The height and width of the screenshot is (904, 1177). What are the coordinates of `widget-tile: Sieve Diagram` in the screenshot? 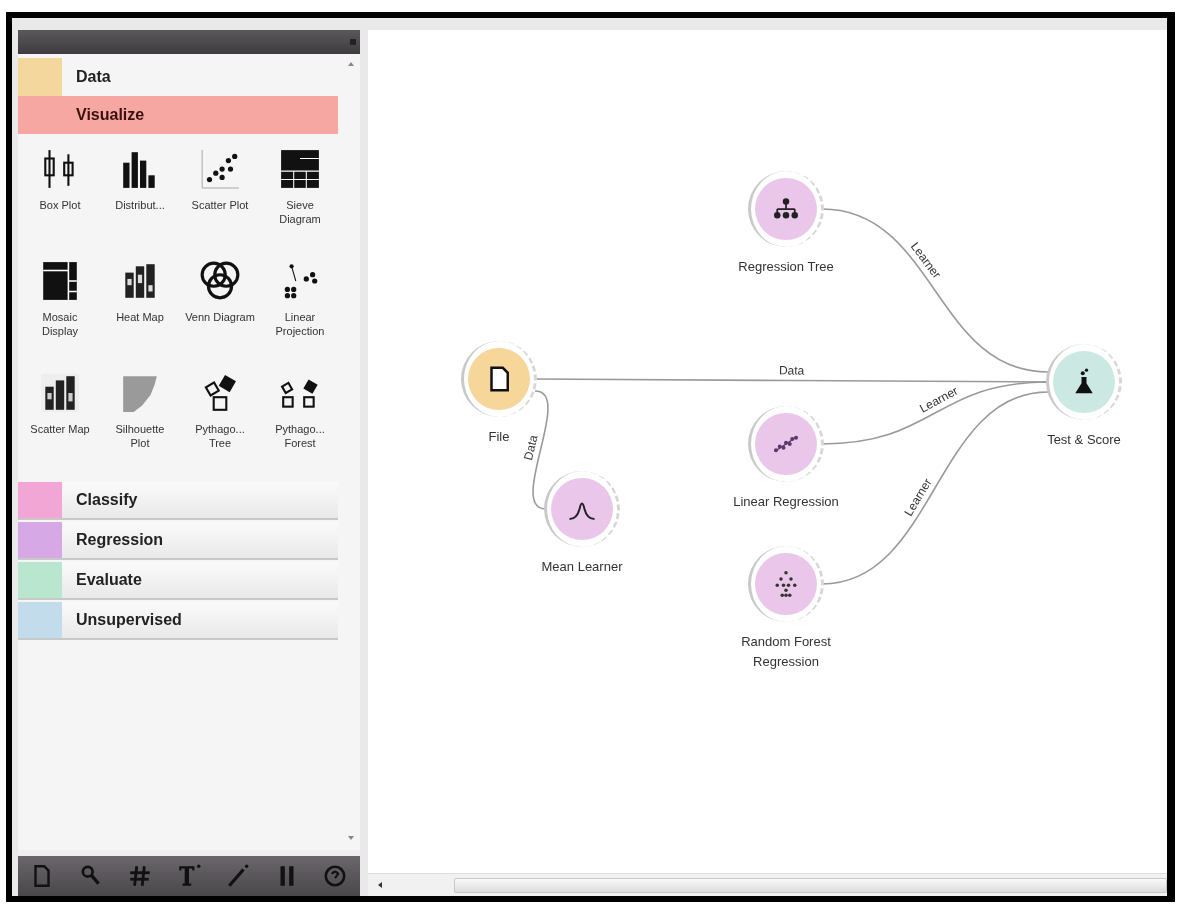 It's located at (300, 194).